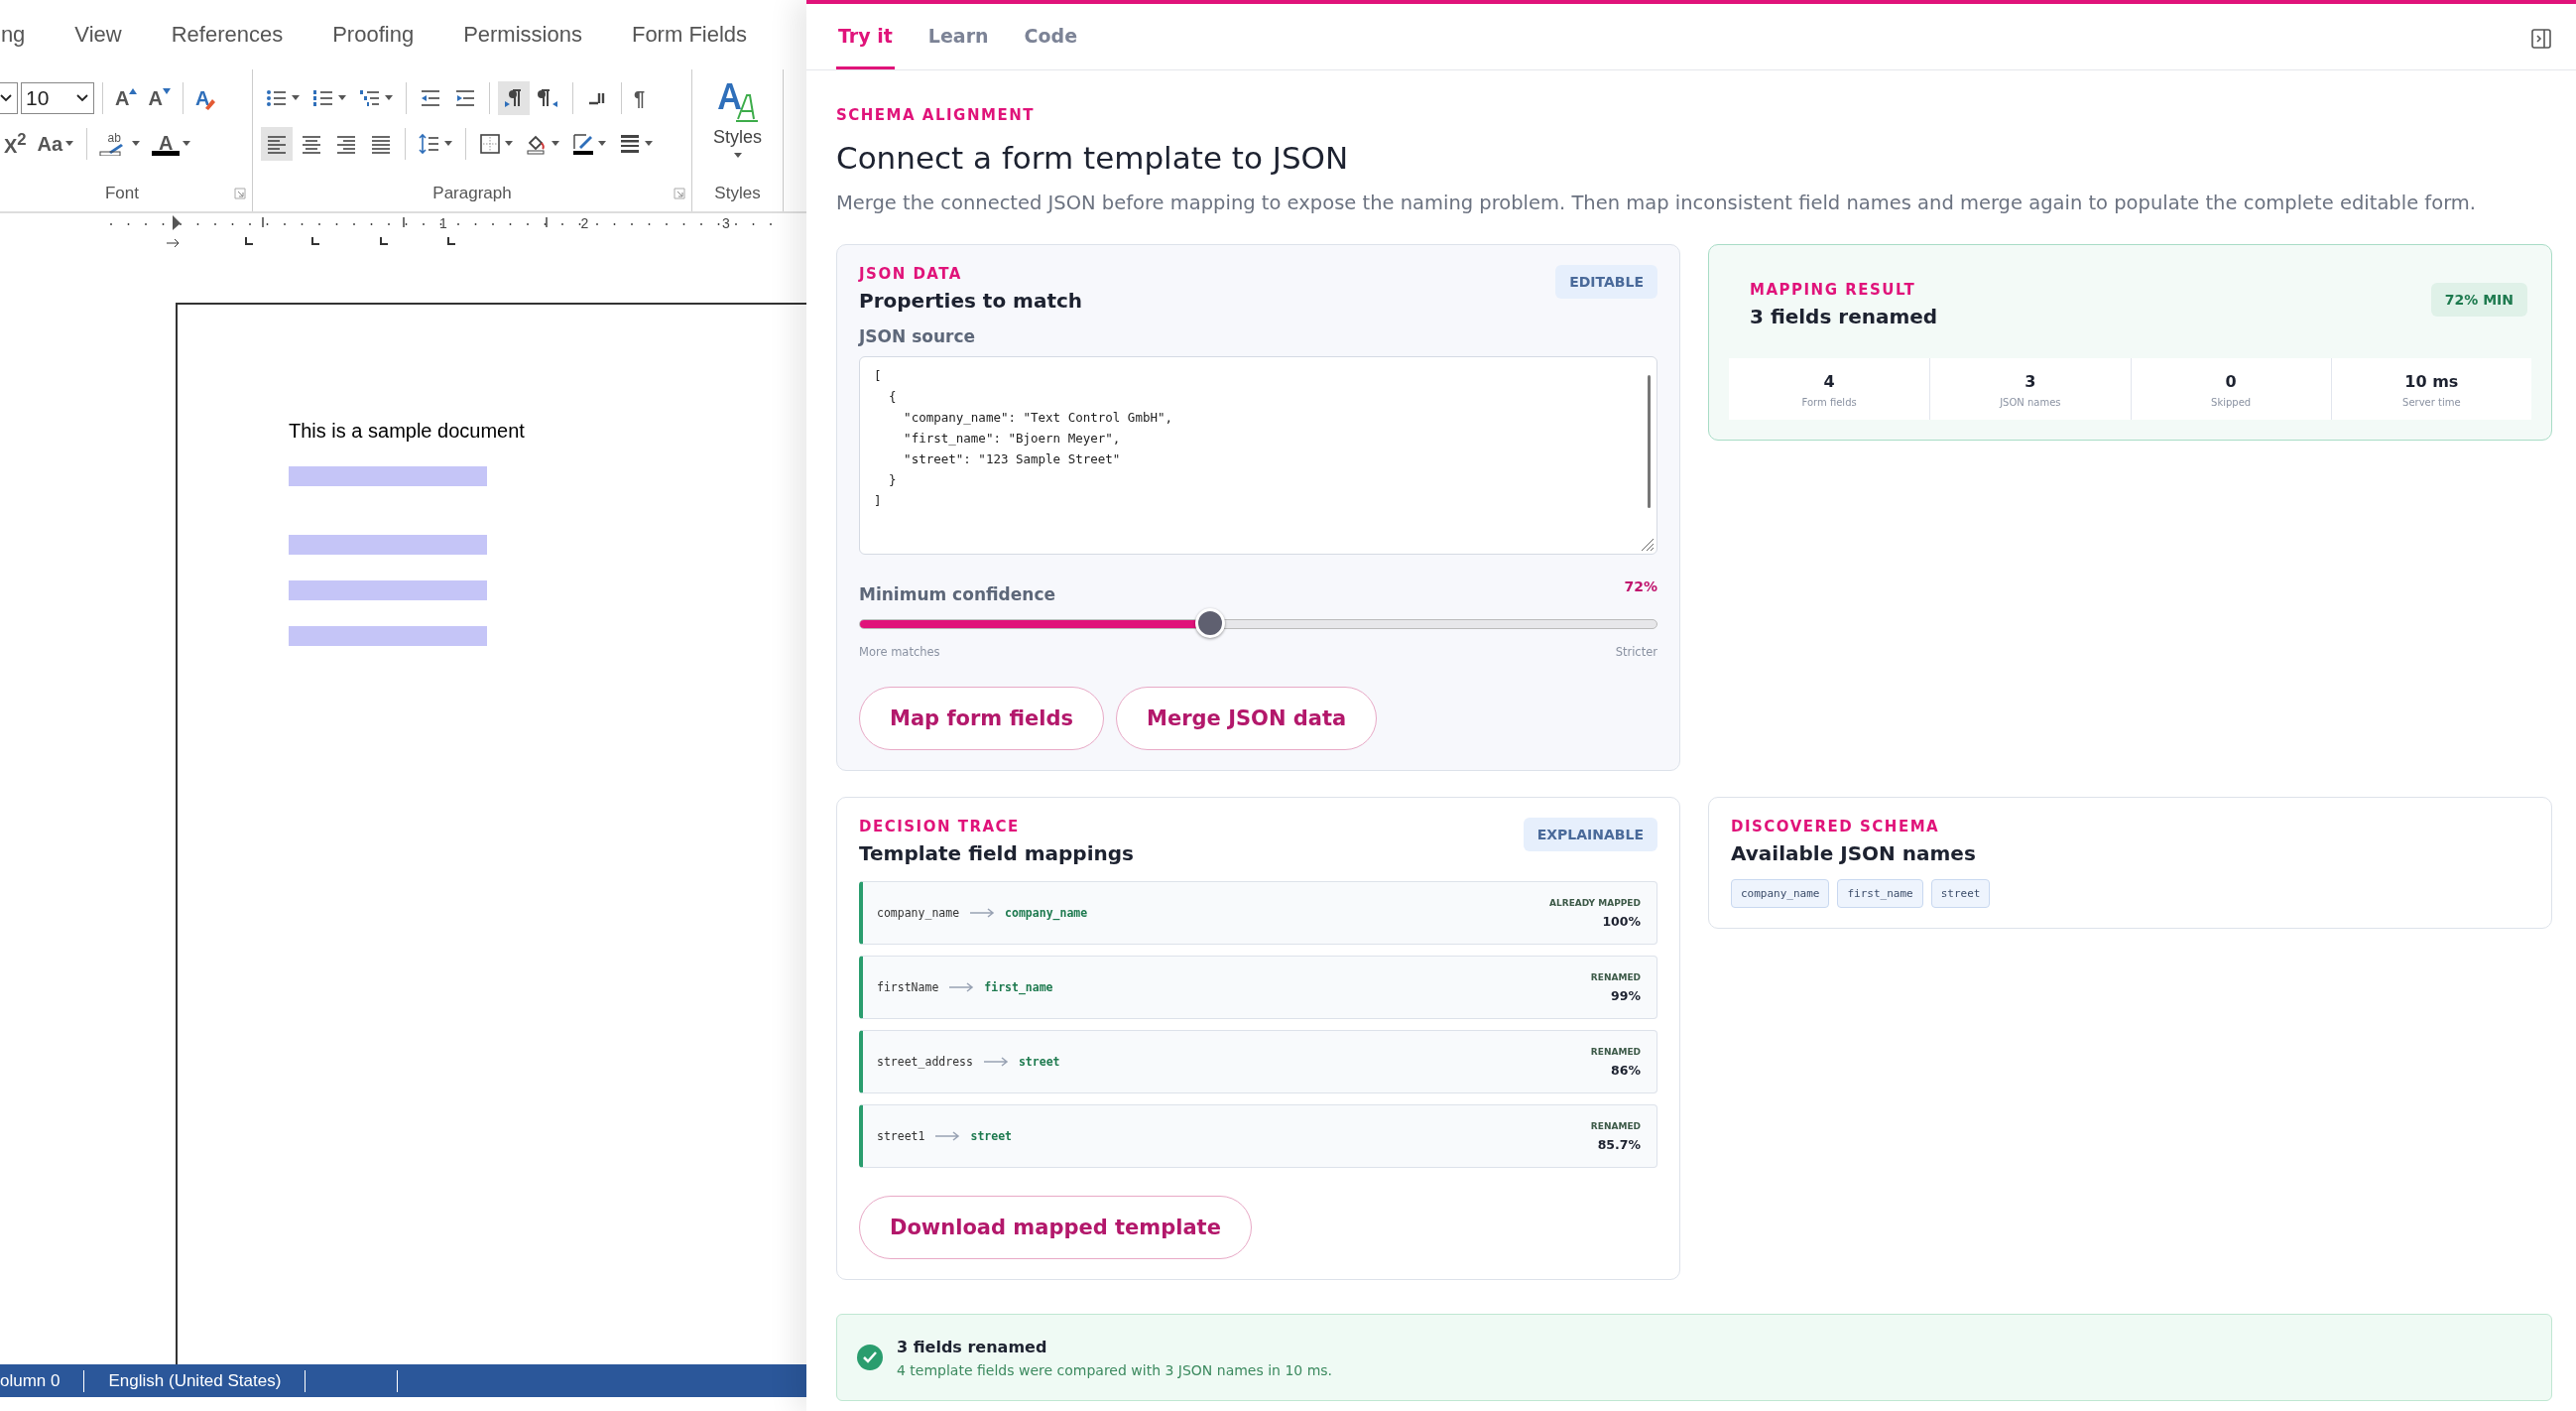 Image resolution: width=2576 pixels, height=1411 pixels. I want to click on card-eyebrow: DECISION TRACE, so click(939, 826).